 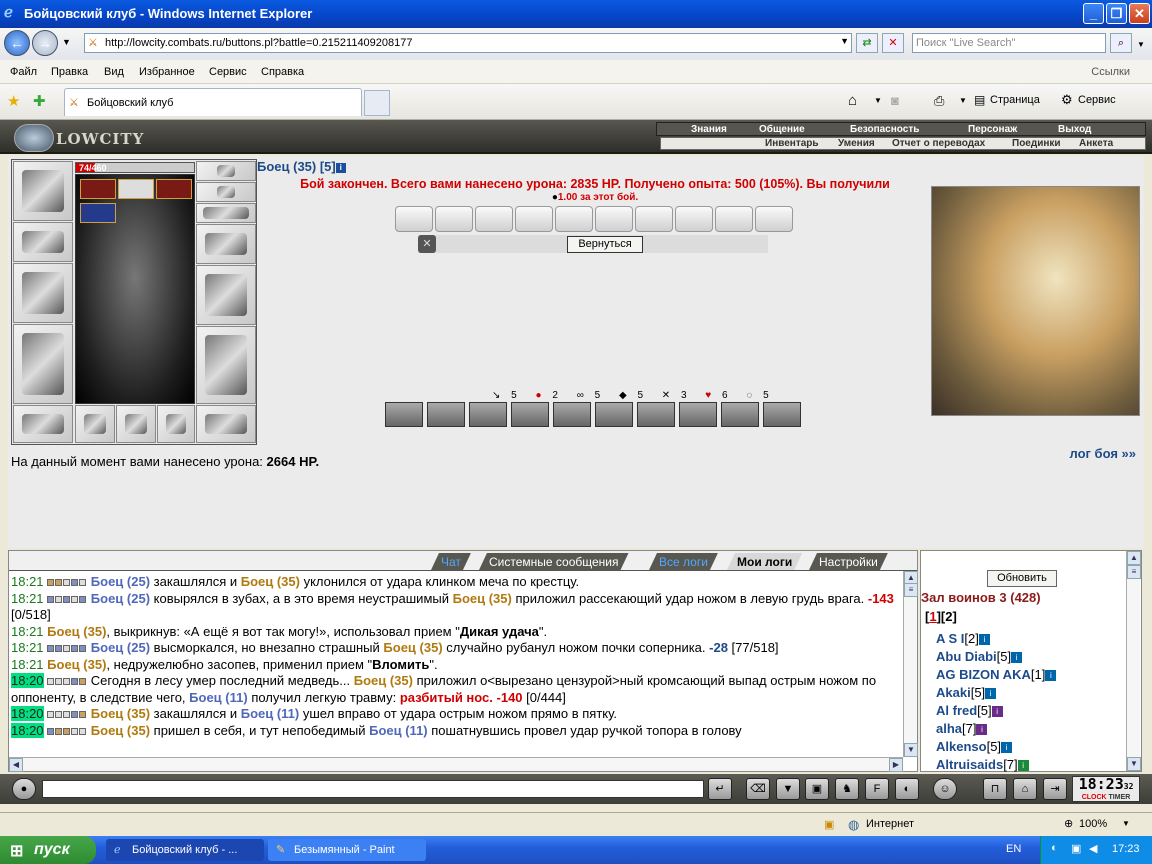 What do you see at coordinates (554, 561) in the screenshot?
I see `tab-system-messages: Системные сообщения` at bounding box center [554, 561].